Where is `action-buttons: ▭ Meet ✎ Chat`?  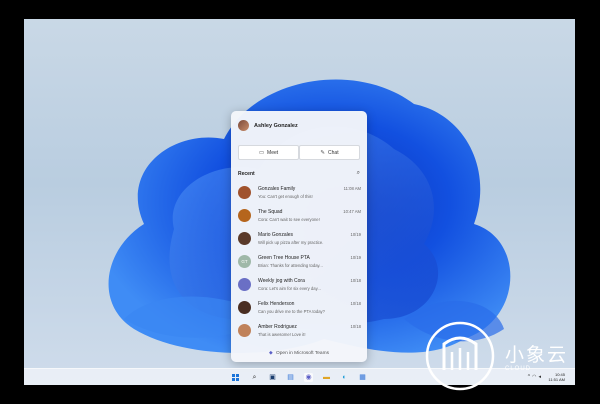
action-buttons: ▭ Meet ✎ Chat is located at coordinates (299, 152).